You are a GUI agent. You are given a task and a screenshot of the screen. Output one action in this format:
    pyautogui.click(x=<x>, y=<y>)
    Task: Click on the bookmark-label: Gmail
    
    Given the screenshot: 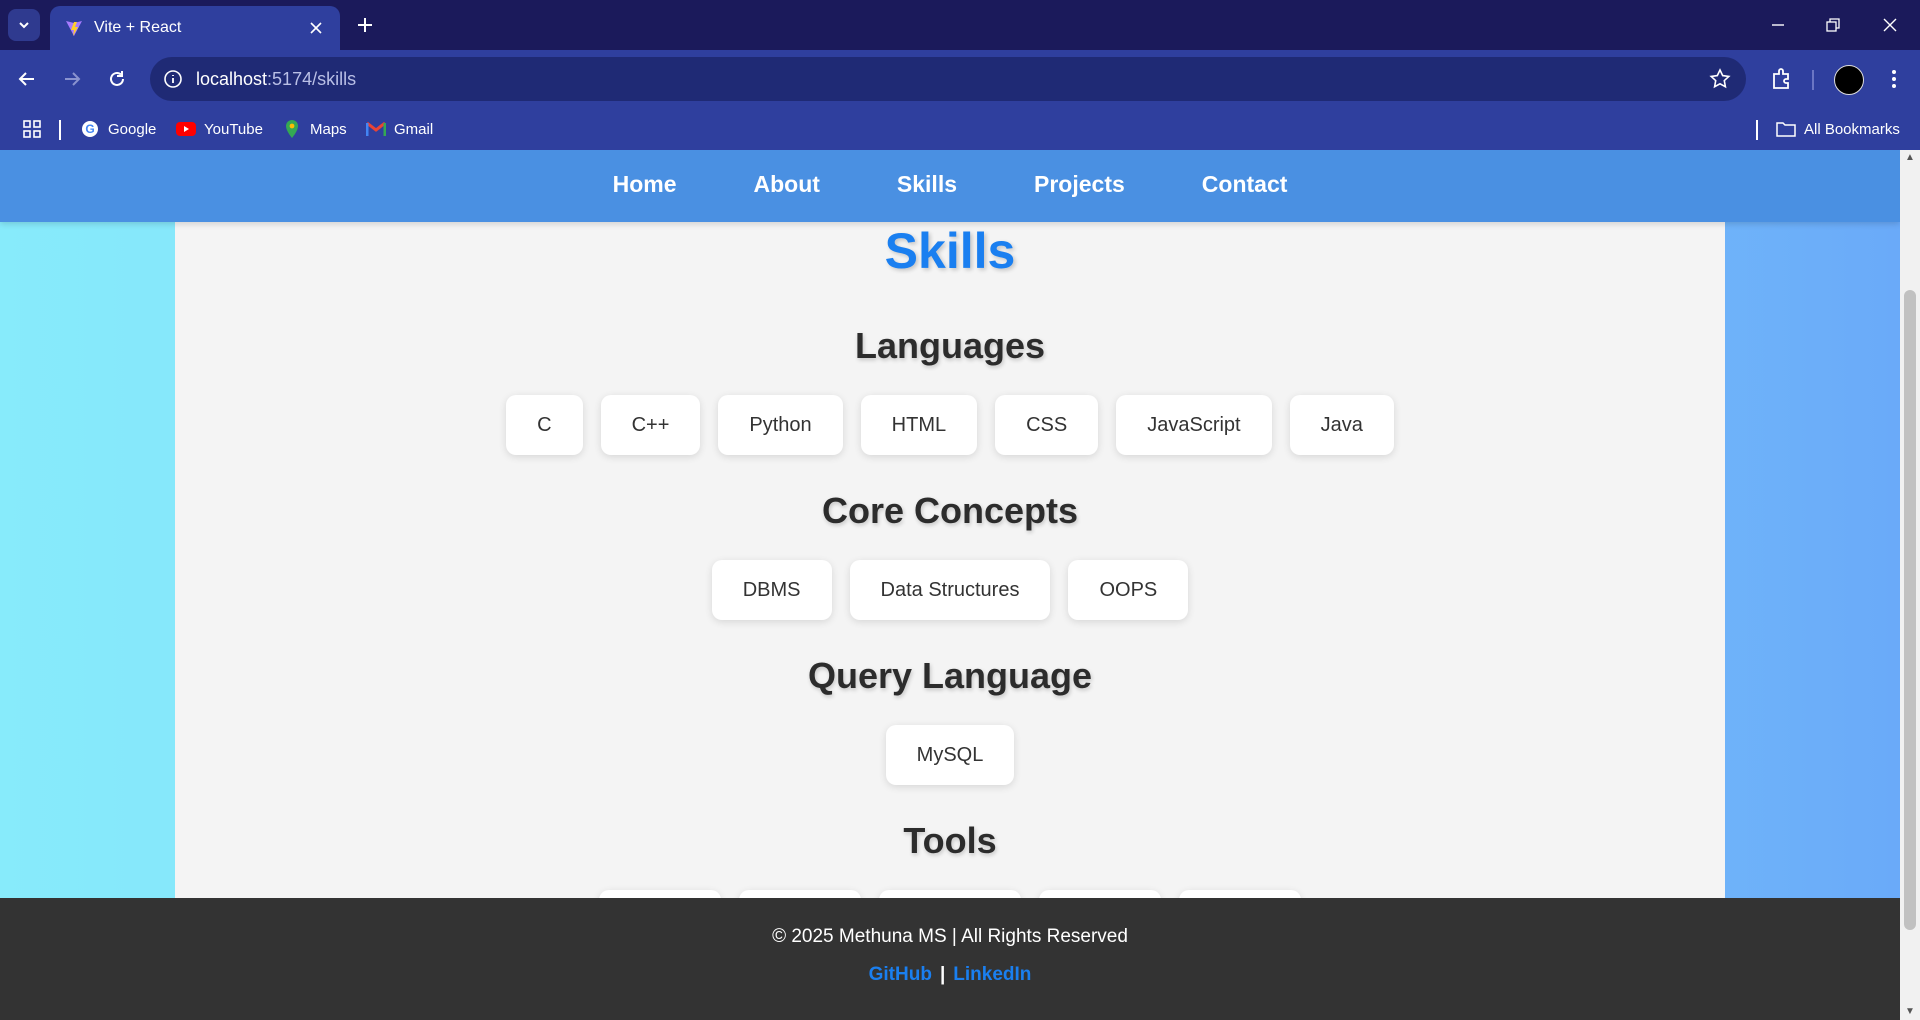 What is the action you would take?
    pyautogui.click(x=414, y=129)
    